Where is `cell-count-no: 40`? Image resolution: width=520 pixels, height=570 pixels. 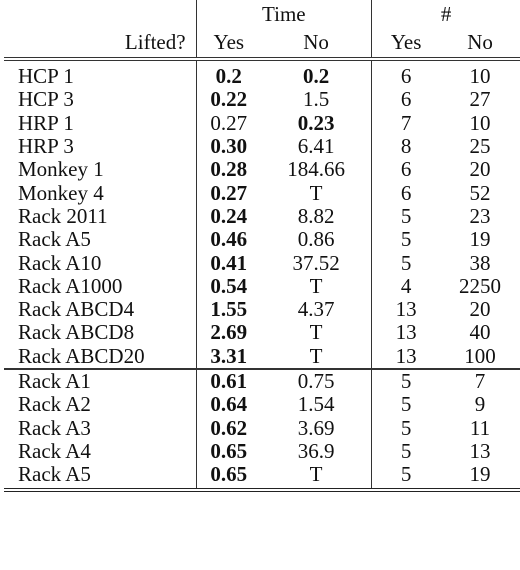 cell-count-no: 40 is located at coordinates (480, 332).